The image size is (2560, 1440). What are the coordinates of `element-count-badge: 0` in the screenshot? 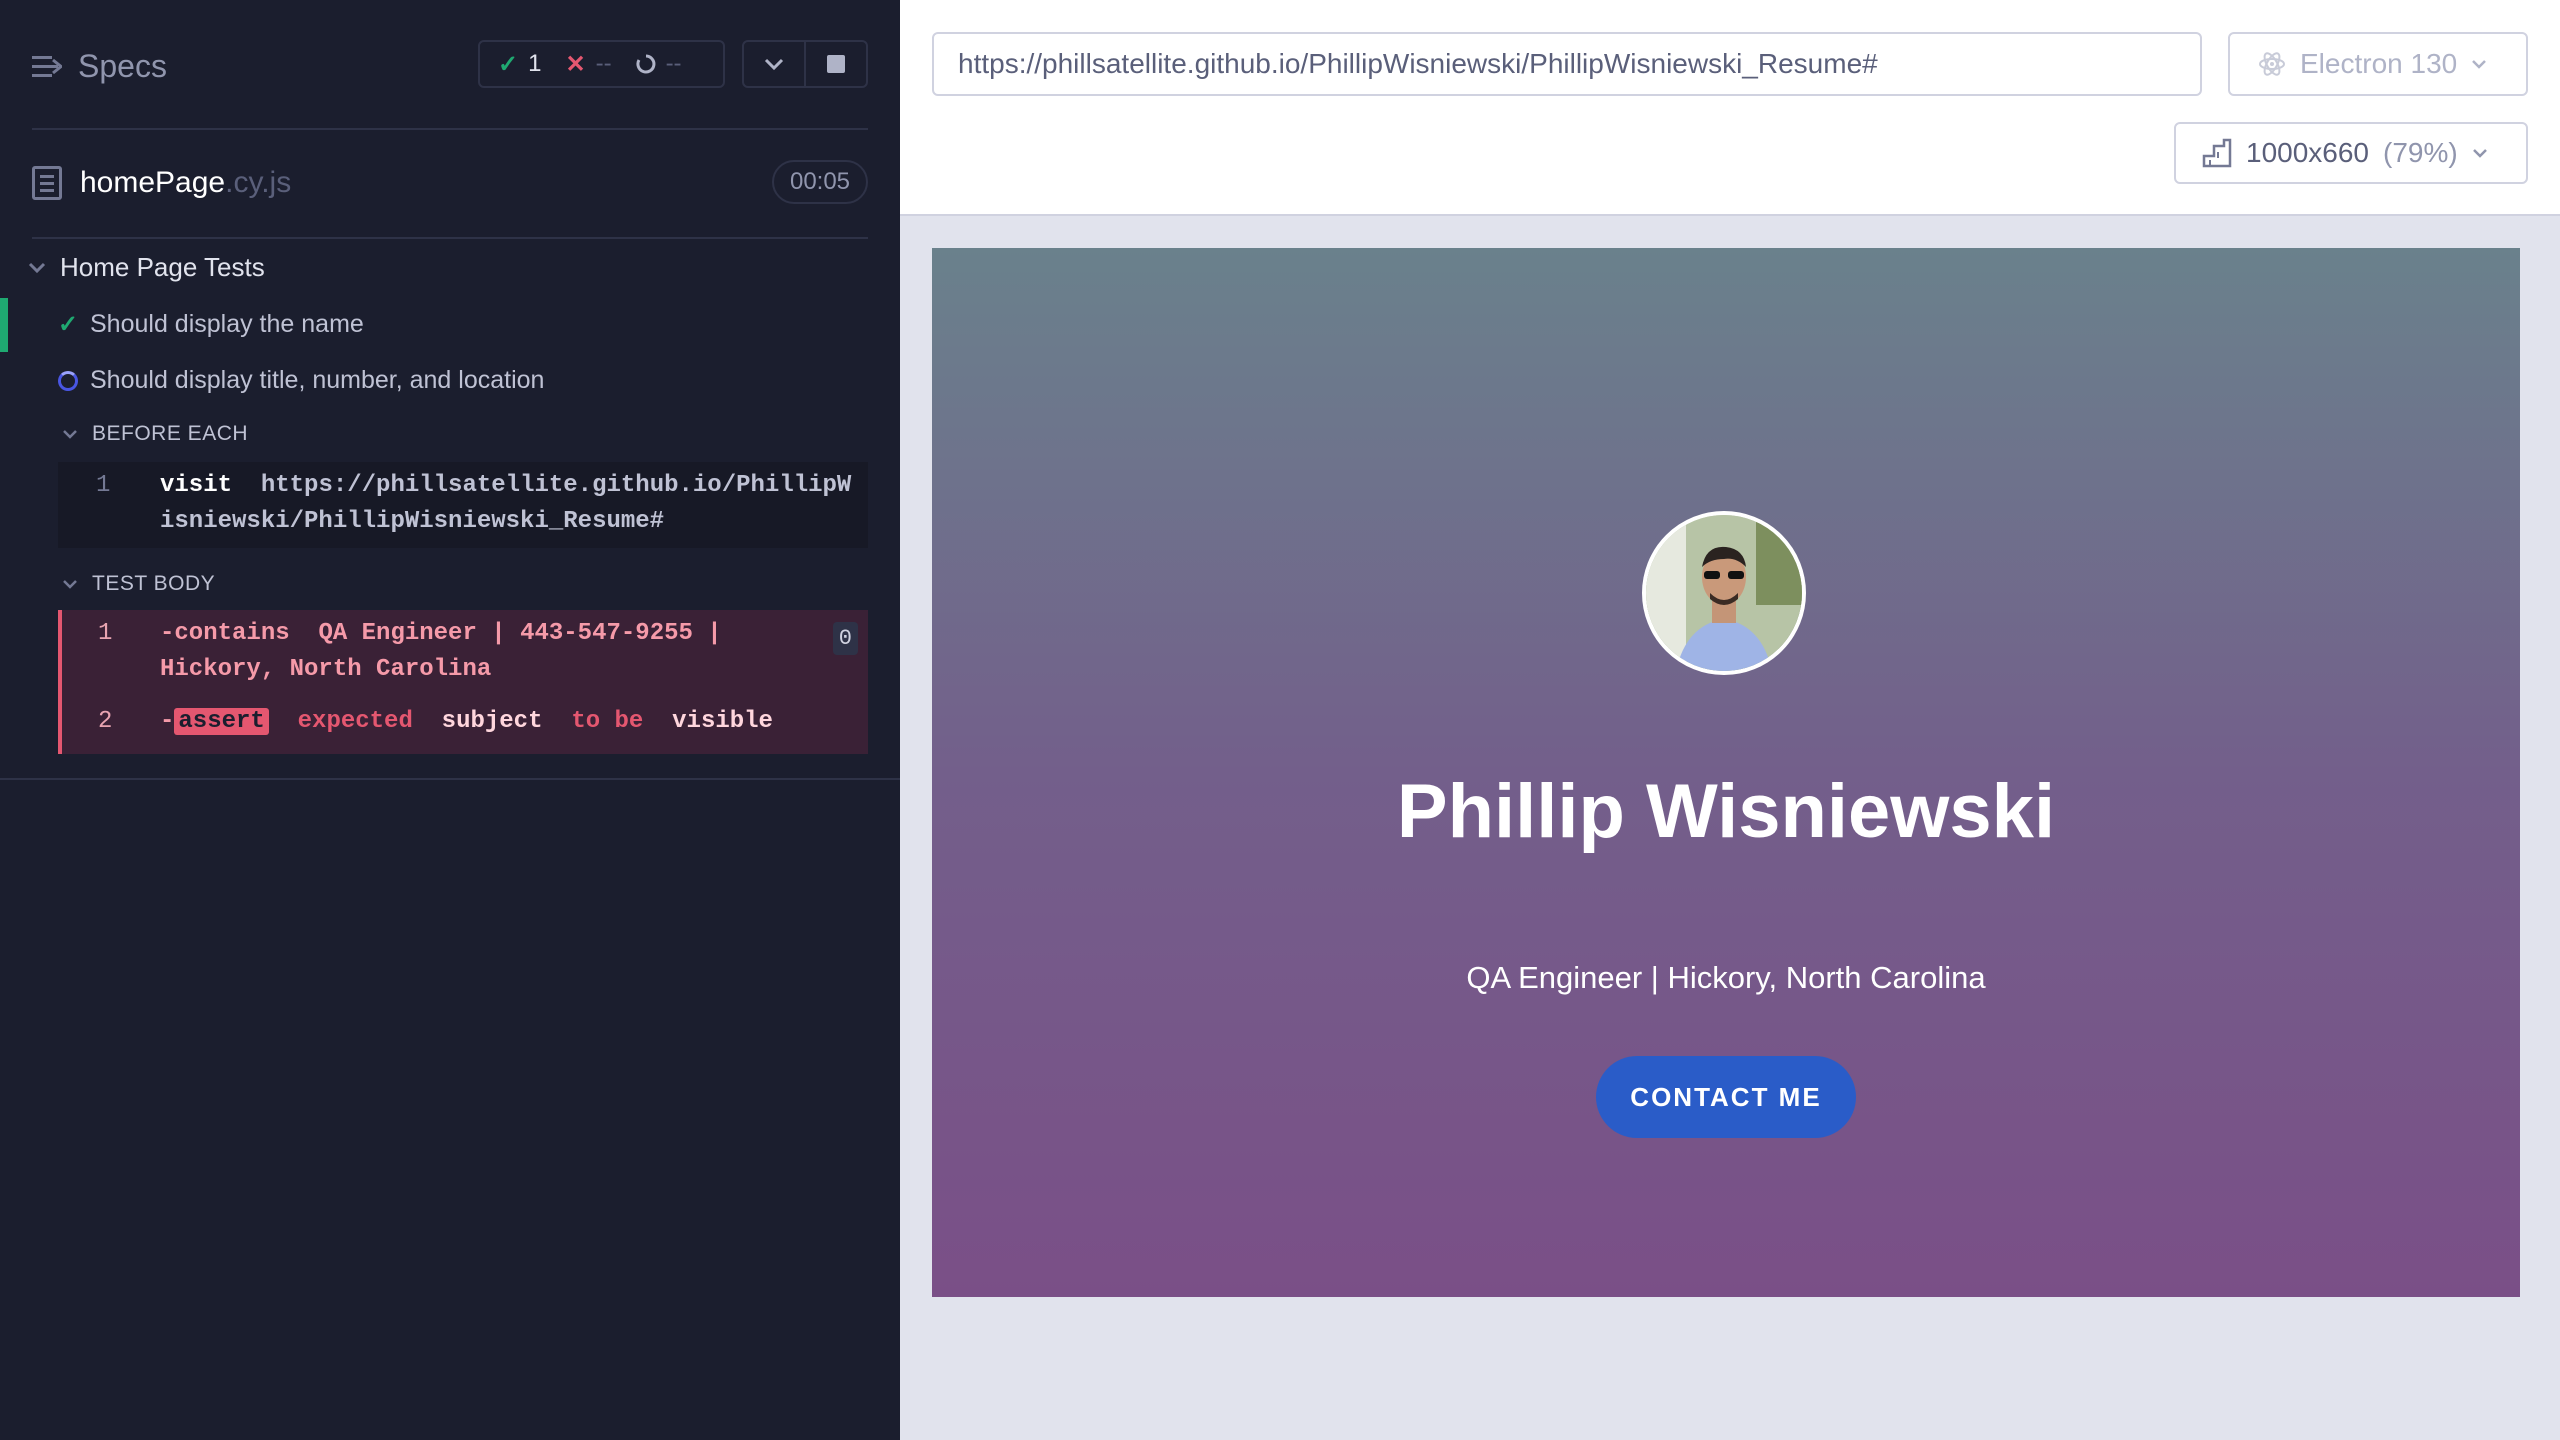 It's located at (845, 638).